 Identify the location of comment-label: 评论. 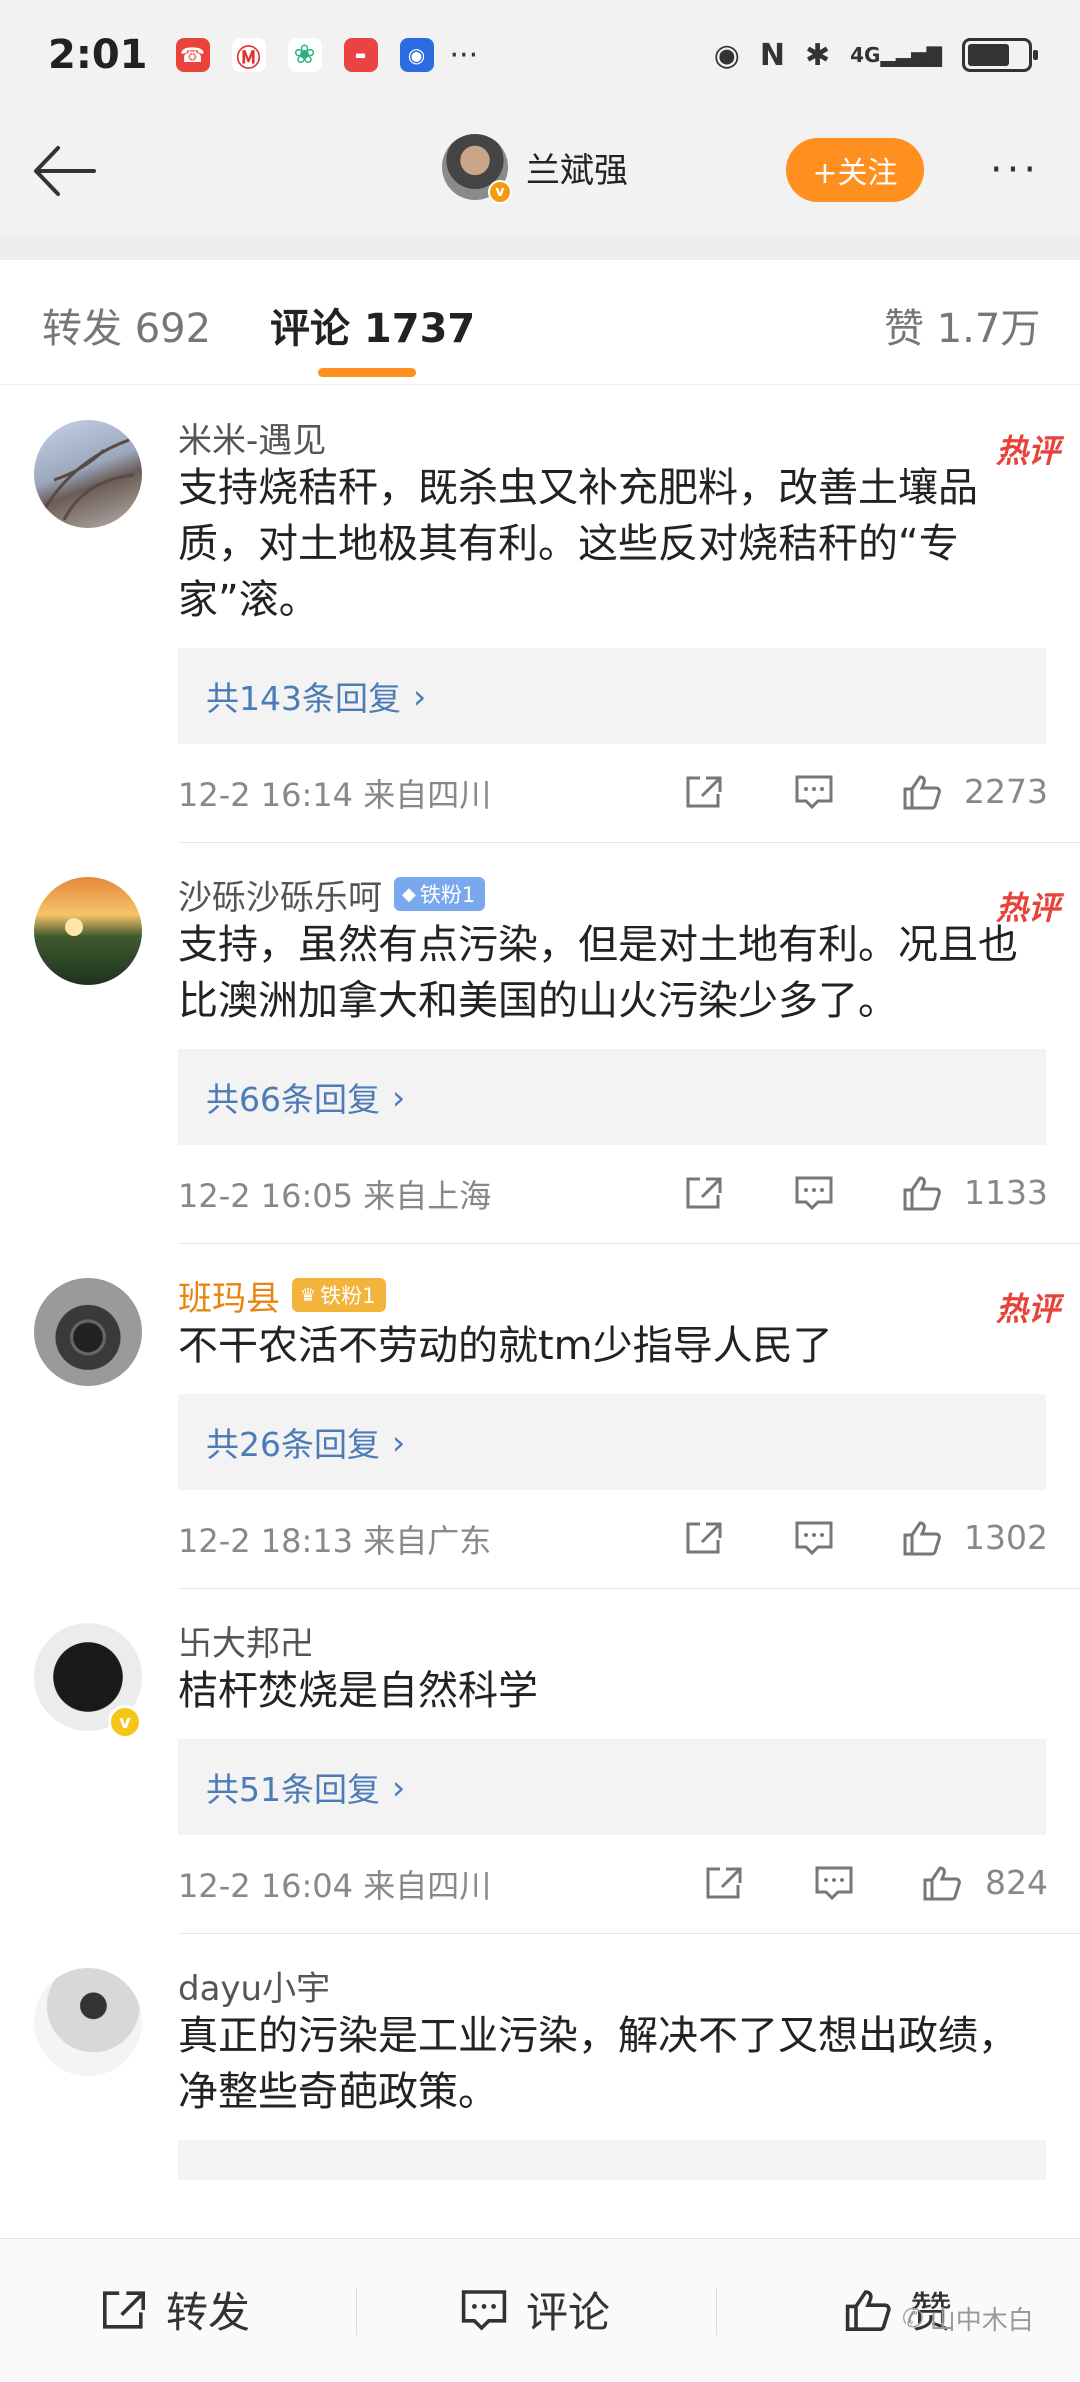
(568, 2312).